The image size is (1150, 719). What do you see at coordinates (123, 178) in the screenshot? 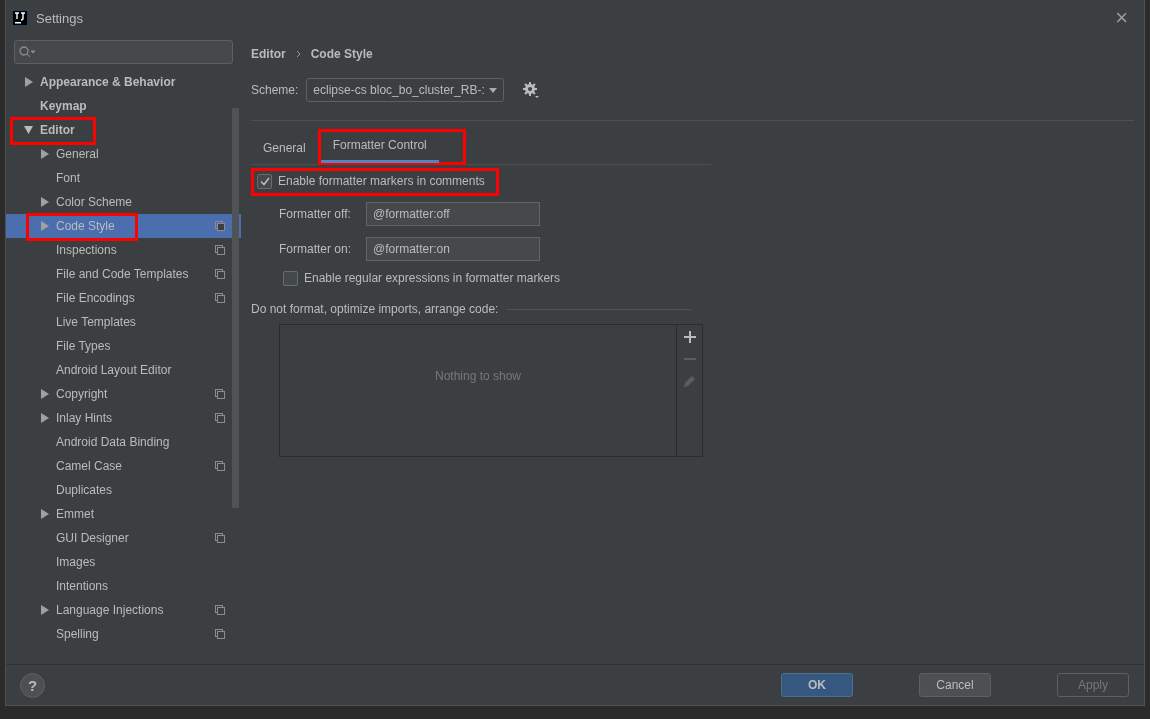
I see `tree-item: Font` at bounding box center [123, 178].